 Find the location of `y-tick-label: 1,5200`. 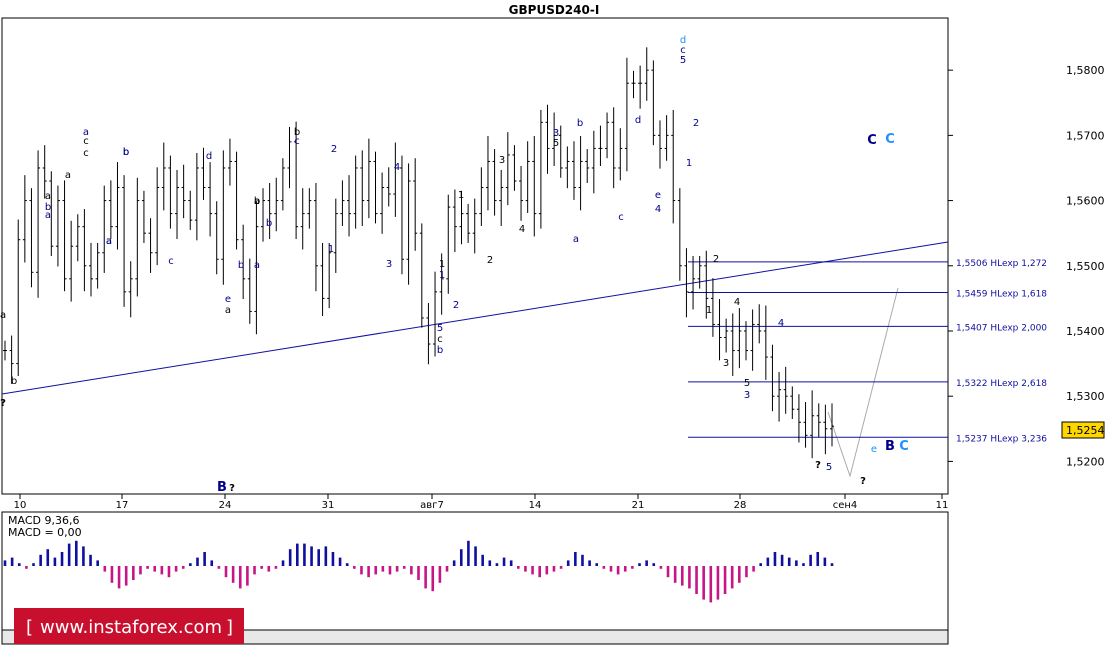

y-tick-label: 1,5200 is located at coordinates (1085, 461).